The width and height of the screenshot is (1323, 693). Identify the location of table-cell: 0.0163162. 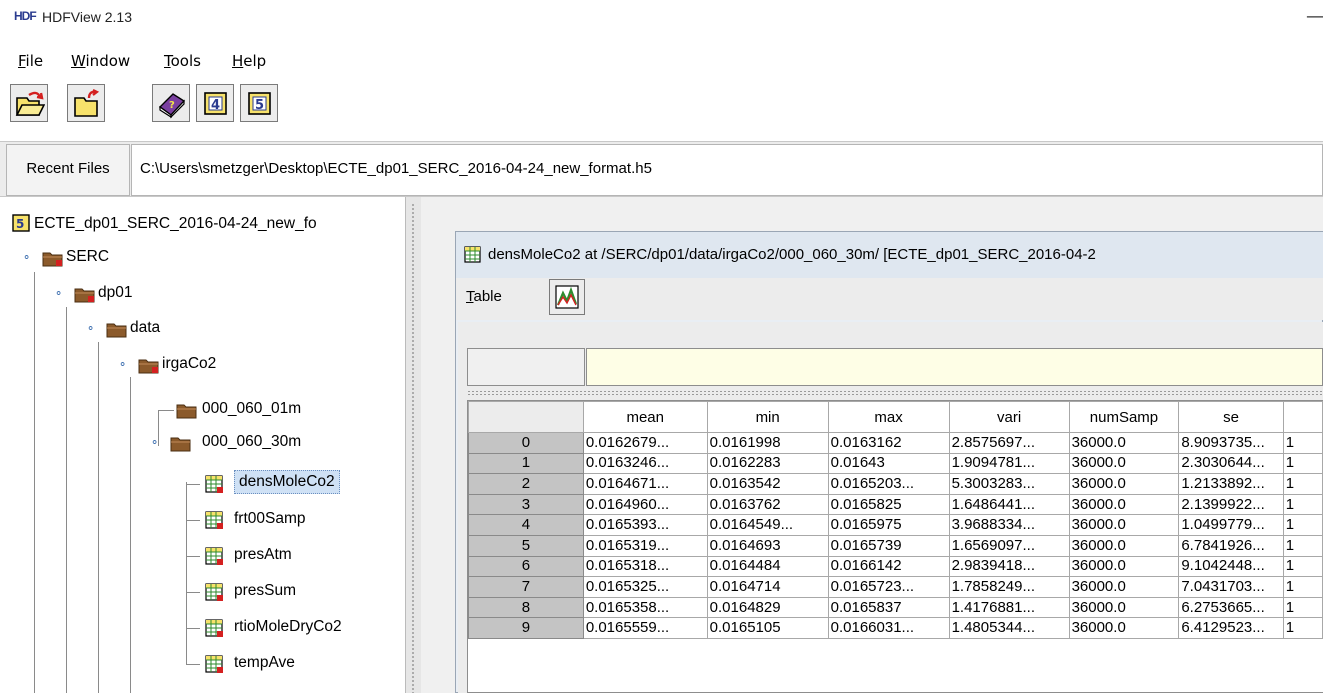
(888, 443).